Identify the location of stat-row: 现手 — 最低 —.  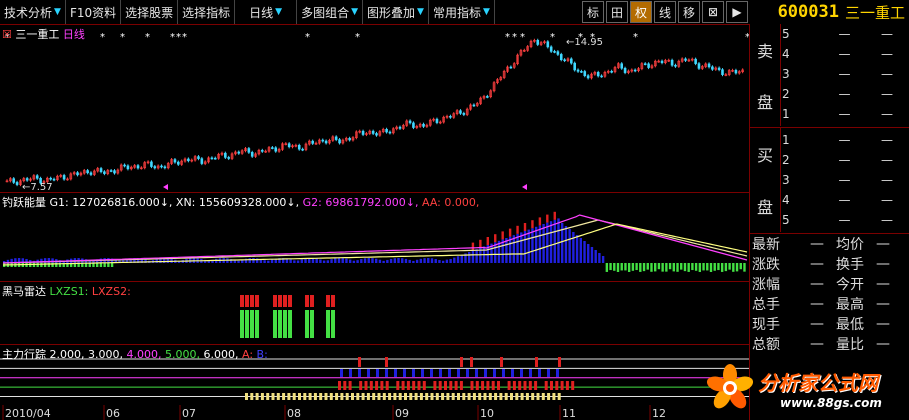
(821, 324).